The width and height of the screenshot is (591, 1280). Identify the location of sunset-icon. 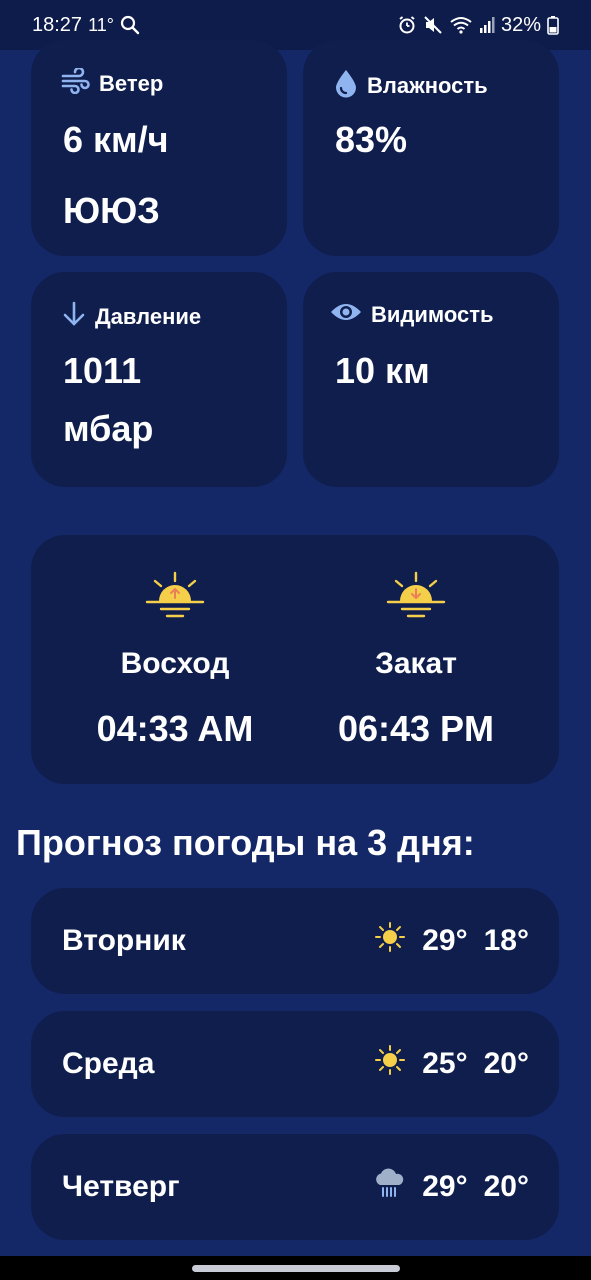
(416, 599).